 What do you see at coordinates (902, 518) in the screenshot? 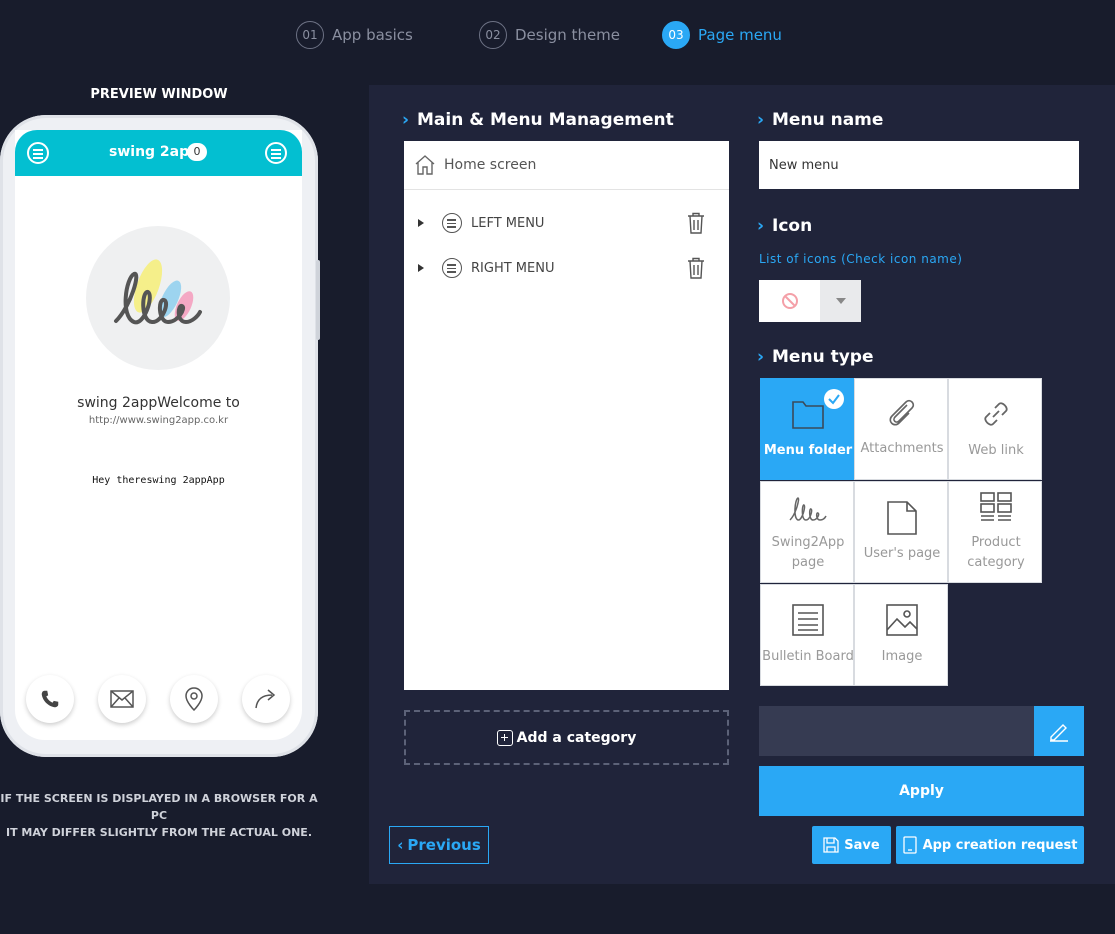
I see `page-icon` at bounding box center [902, 518].